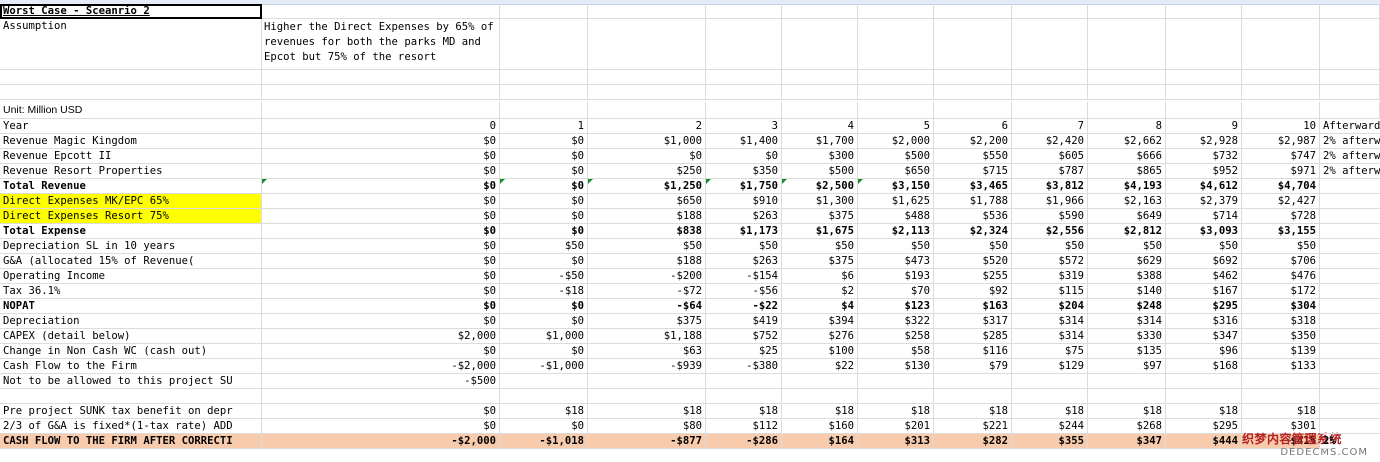 Image resolution: width=1380 pixels, height=462 pixels. Describe the element at coordinates (744, 306) in the screenshot. I see `value-cell: -$22` at that location.